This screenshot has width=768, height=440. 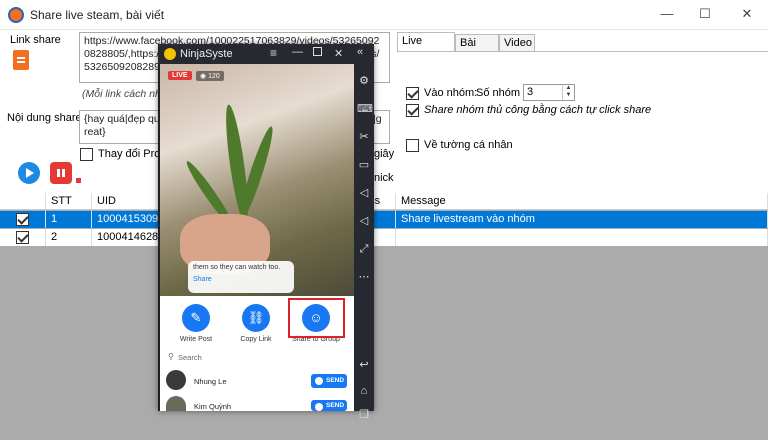 I want to click on row-message, so click(x=582, y=237).